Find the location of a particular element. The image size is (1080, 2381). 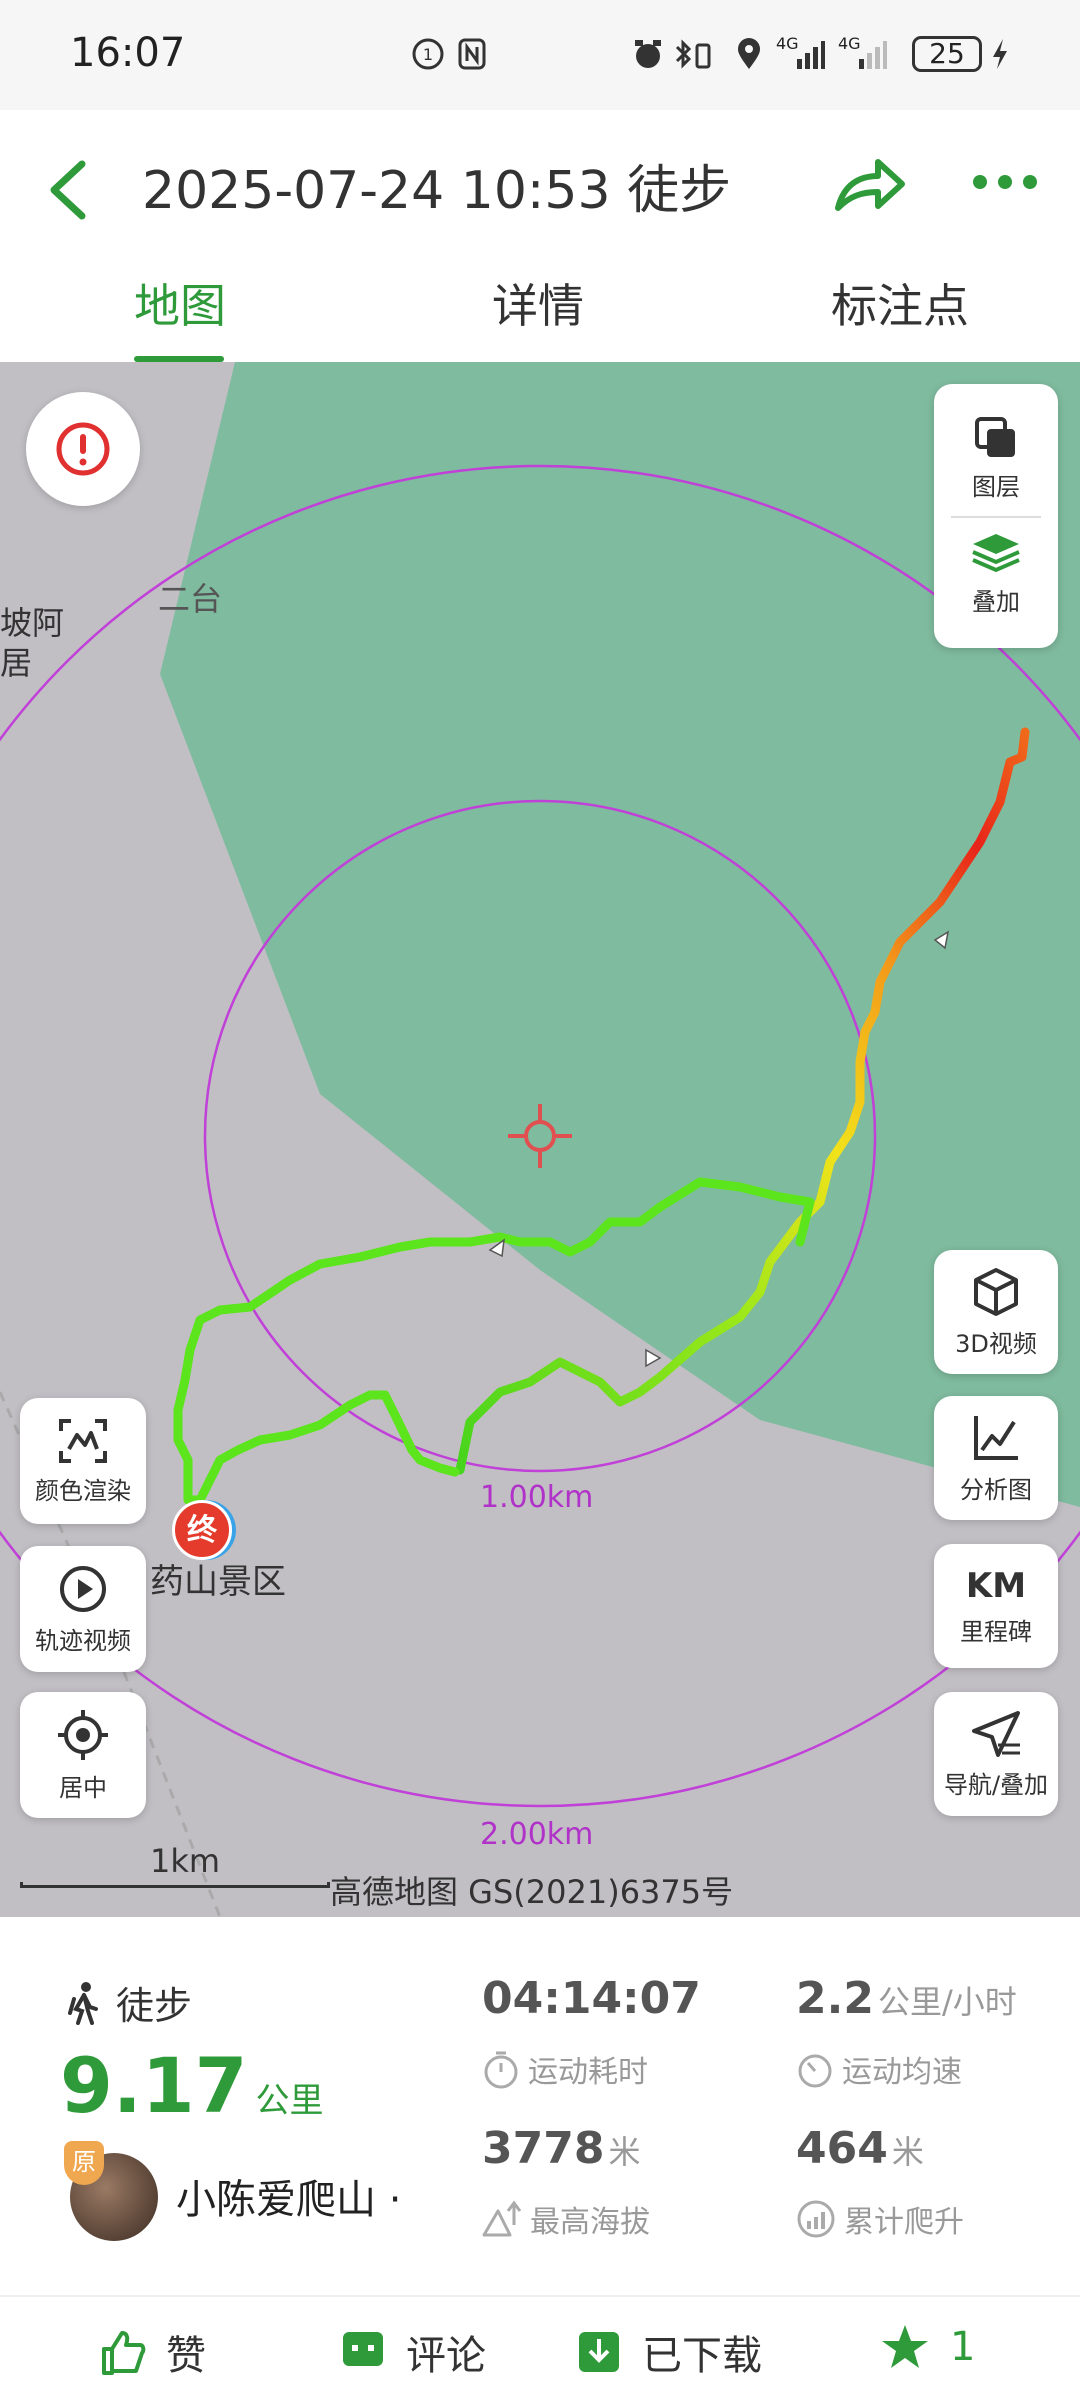

distance-unit: 公里 is located at coordinates (289, 2101).